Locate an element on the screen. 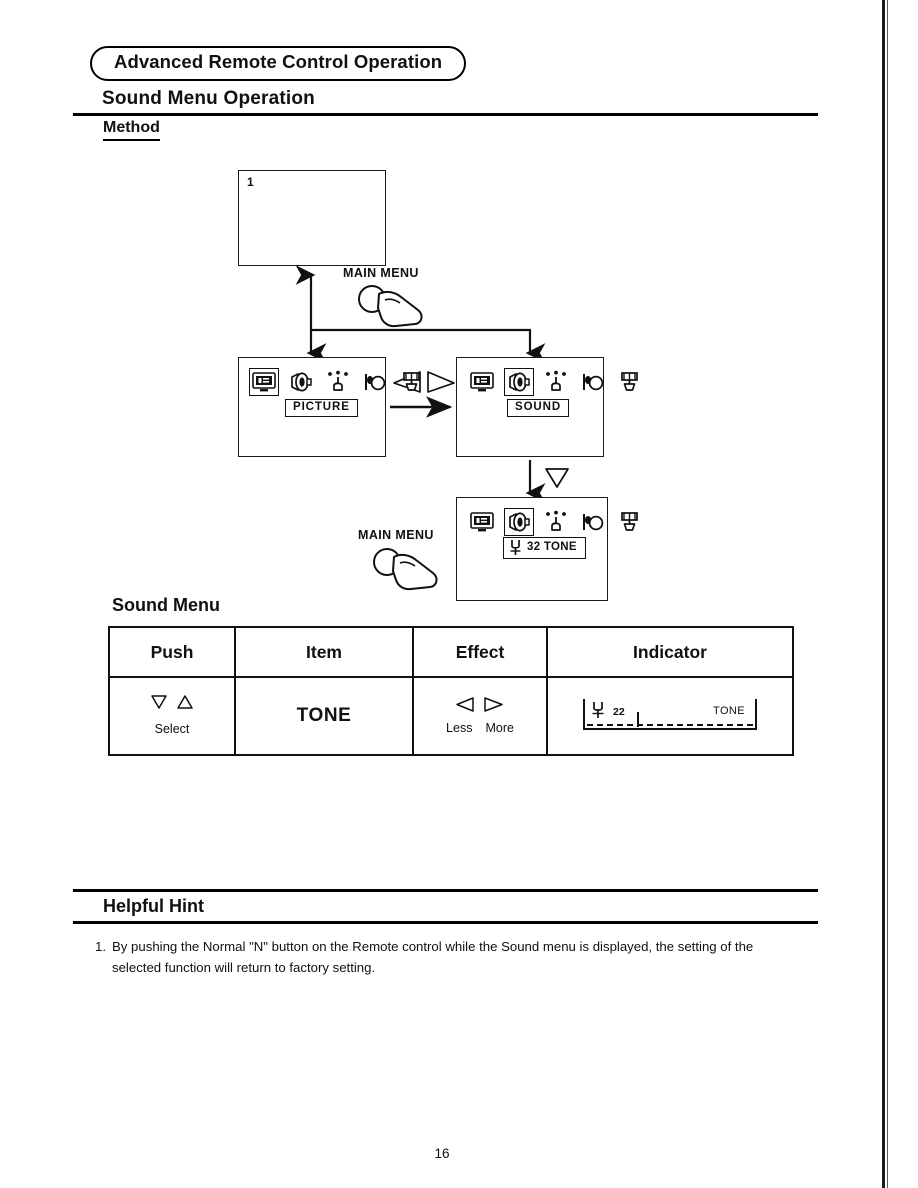 The height and width of the screenshot is (1188, 918). page-number: 16 is located at coordinates (442, 1153).